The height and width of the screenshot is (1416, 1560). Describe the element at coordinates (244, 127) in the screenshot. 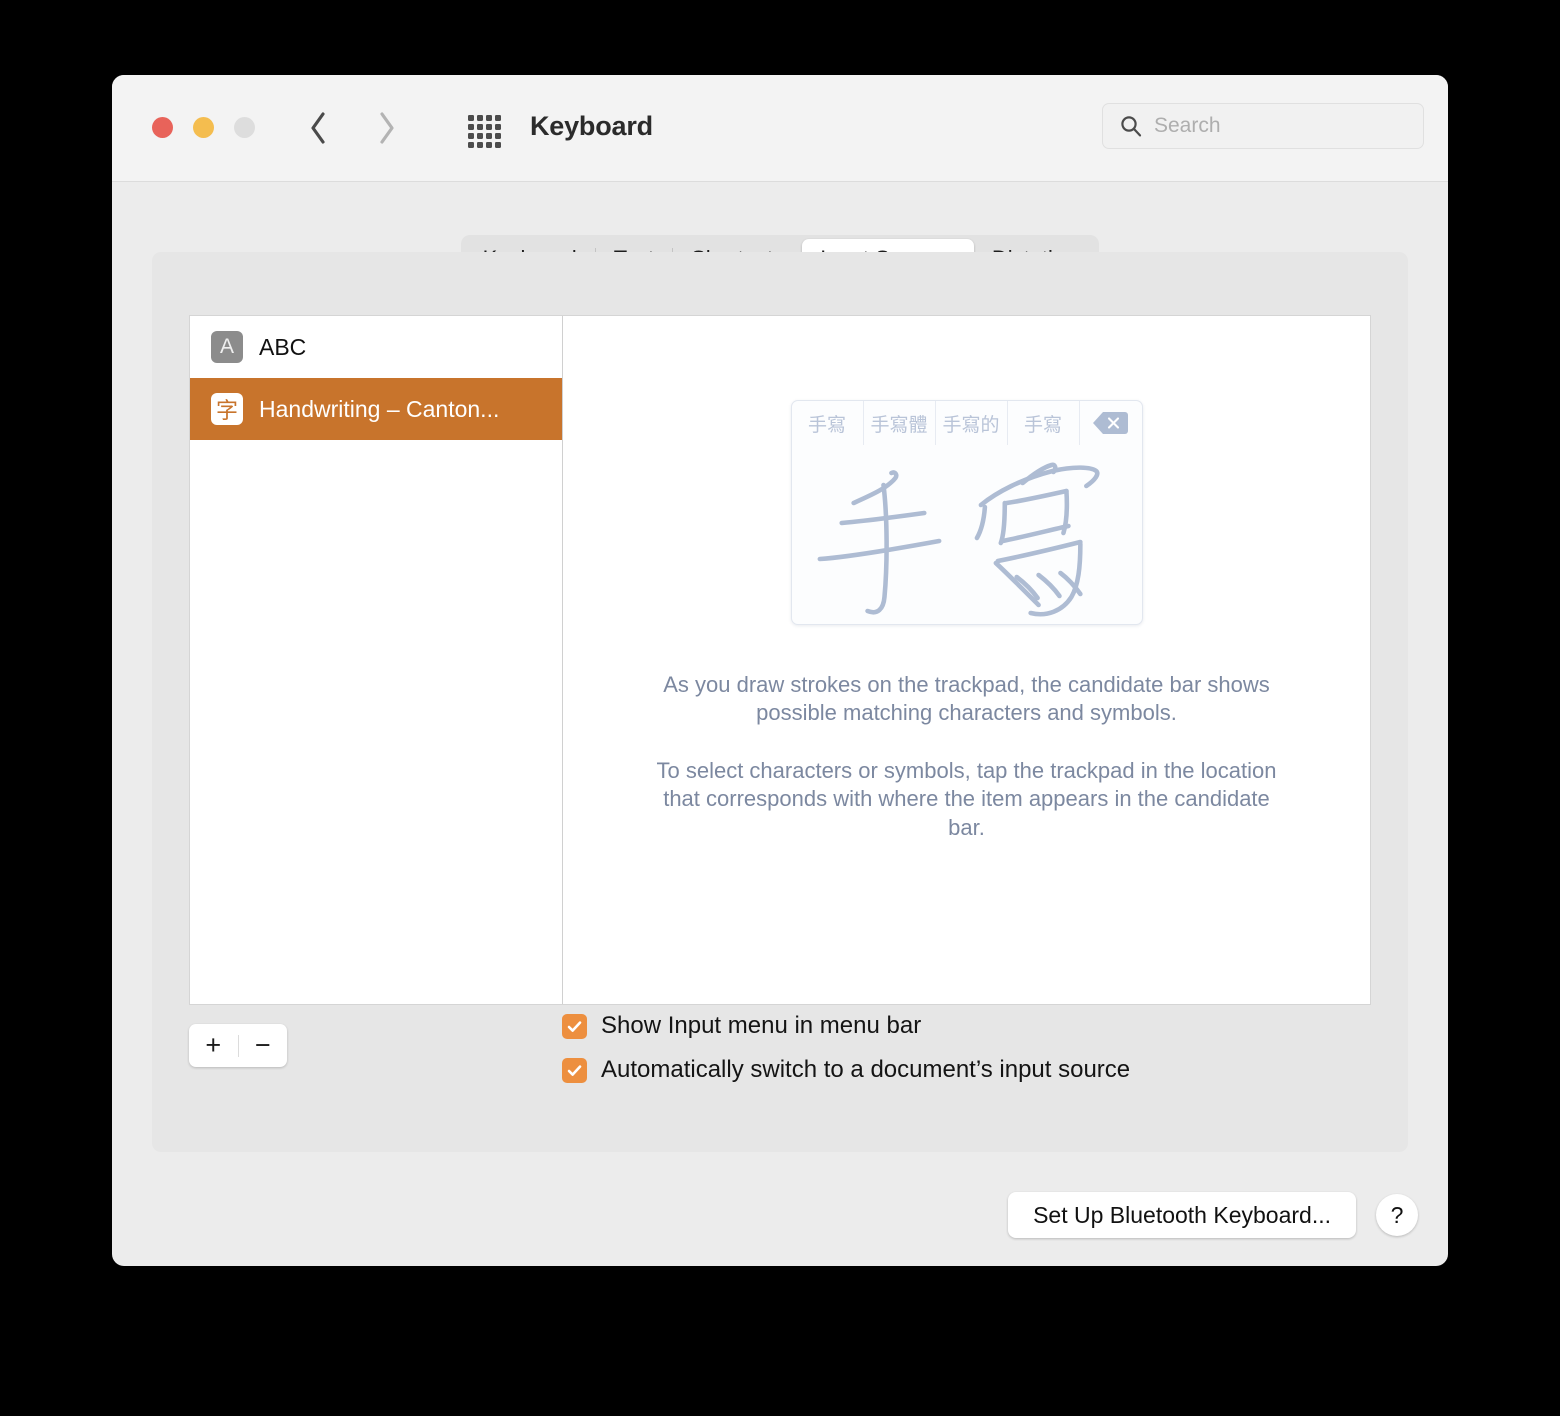

I see `zoom-button` at that location.